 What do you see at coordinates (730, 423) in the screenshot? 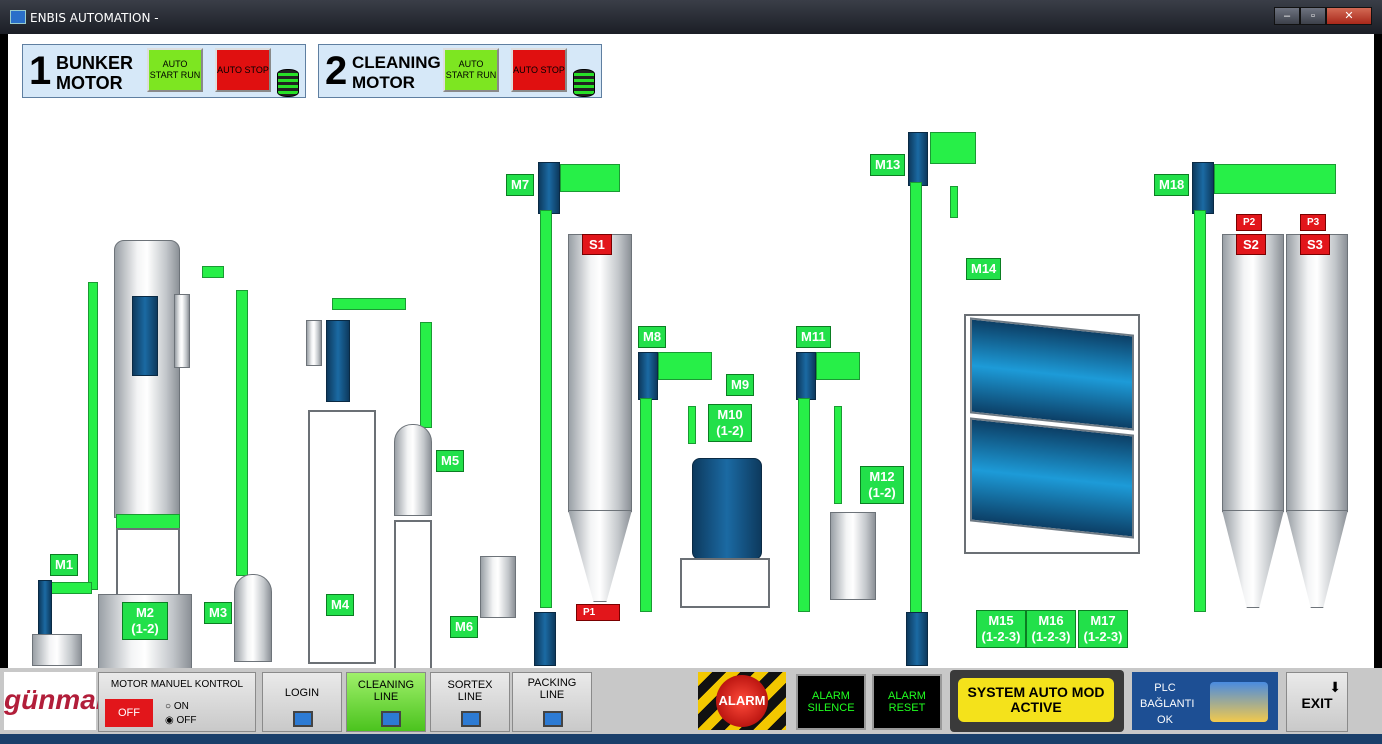
I see `motor-m10-label: M10 (1-2)` at bounding box center [730, 423].